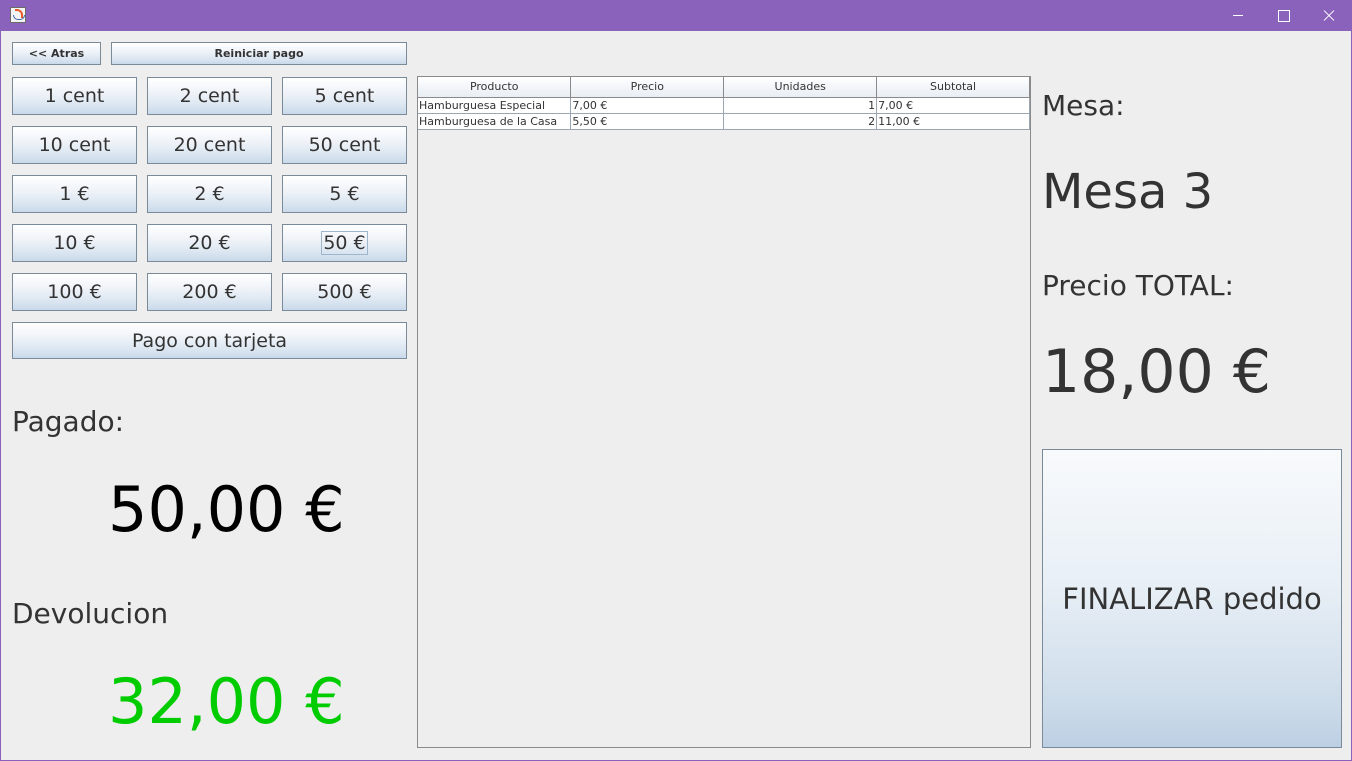  I want to click on money-button-label: 50 cent, so click(344, 145).